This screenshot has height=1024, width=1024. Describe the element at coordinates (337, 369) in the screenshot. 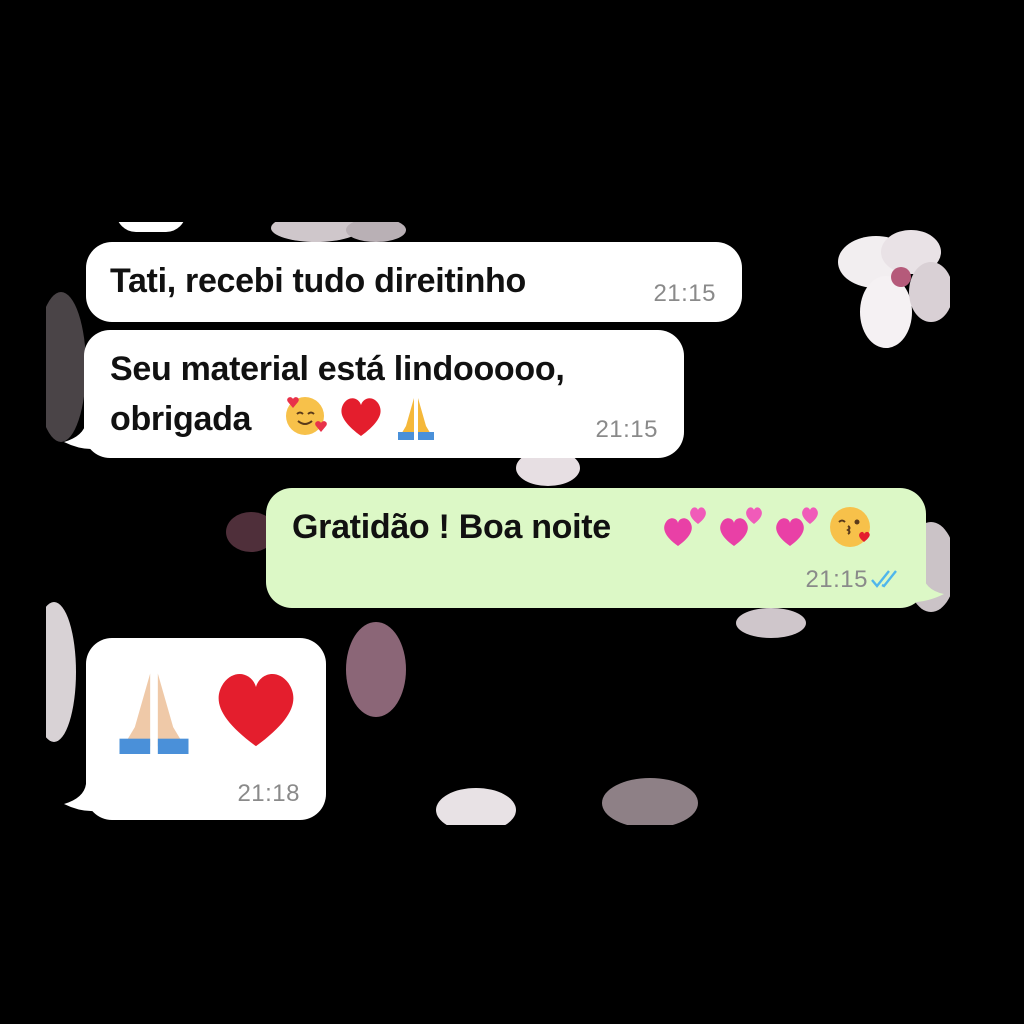

I see `message-text-line: Seu material está lindooooo,` at that location.